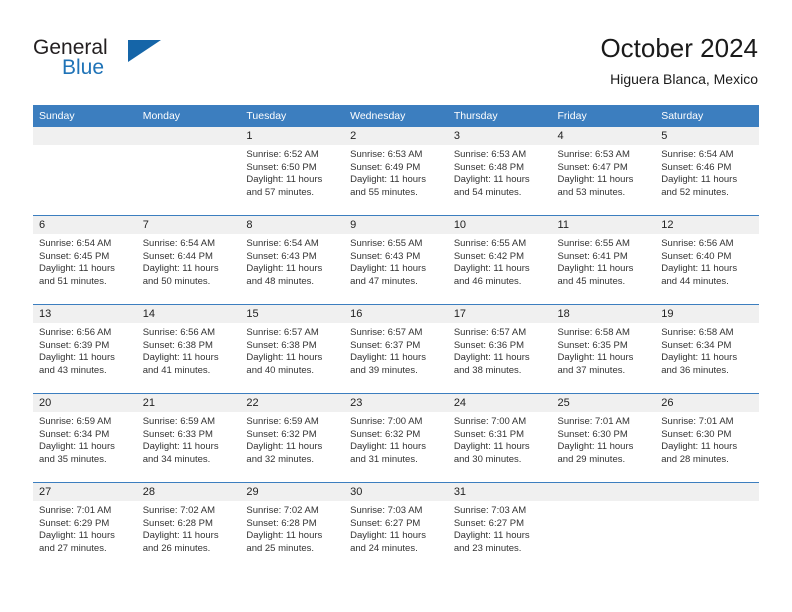  Describe the element at coordinates (177, 256) in the screenshot. I see `sunset-text: Sunset: 6:44 PM` at that location.